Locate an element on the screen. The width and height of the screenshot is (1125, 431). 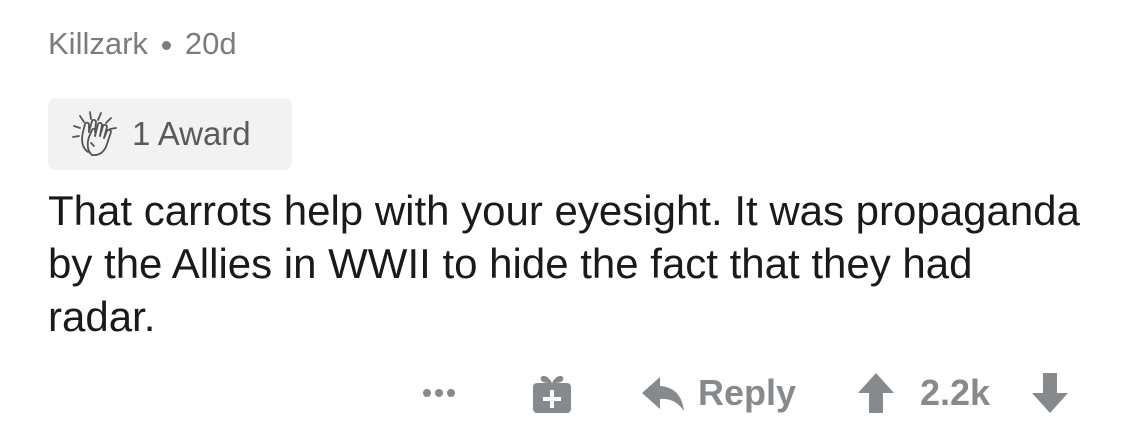
downvote-arrow-icon is located at coordinates (1050, 393).